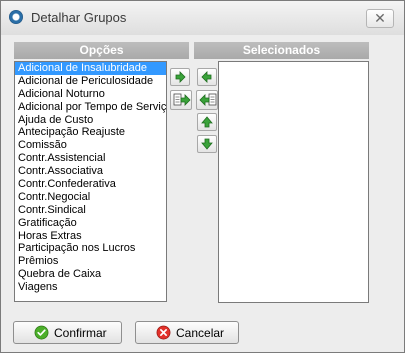 The height and width of the screenshot is (353, 405). I want to click on list-item: Prêmios, so click(90, 261).